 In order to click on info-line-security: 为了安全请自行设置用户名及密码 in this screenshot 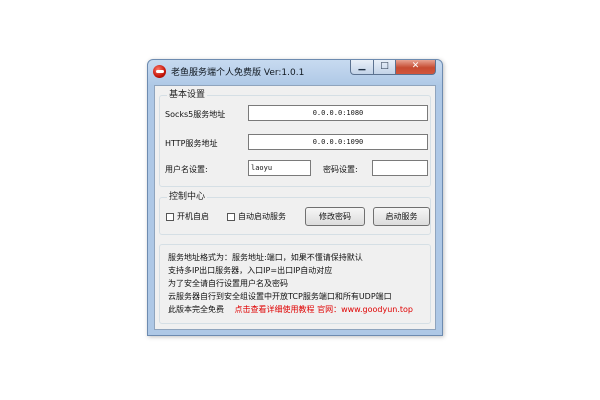, I will do `click(228, 283)`.